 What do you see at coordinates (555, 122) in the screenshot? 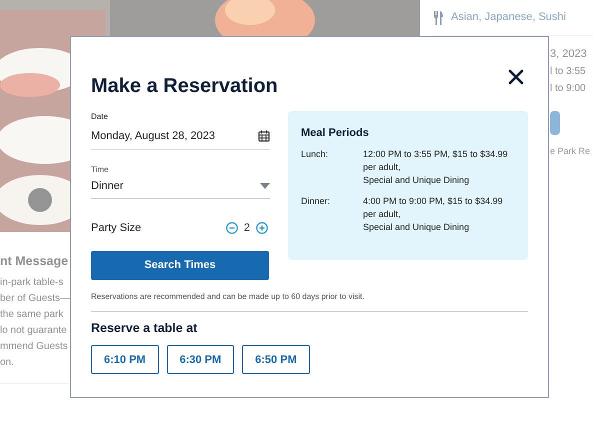
I see `button-background` at bounding box center [555, 122].